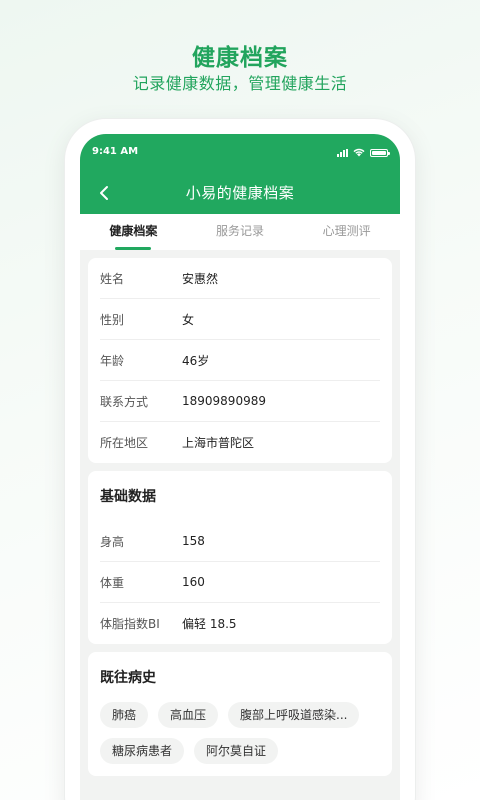  What do you see at coordinates (115, 151) in the screenshot?
I see `status-time: 9:41 AM` at bounding box center [115, 151].